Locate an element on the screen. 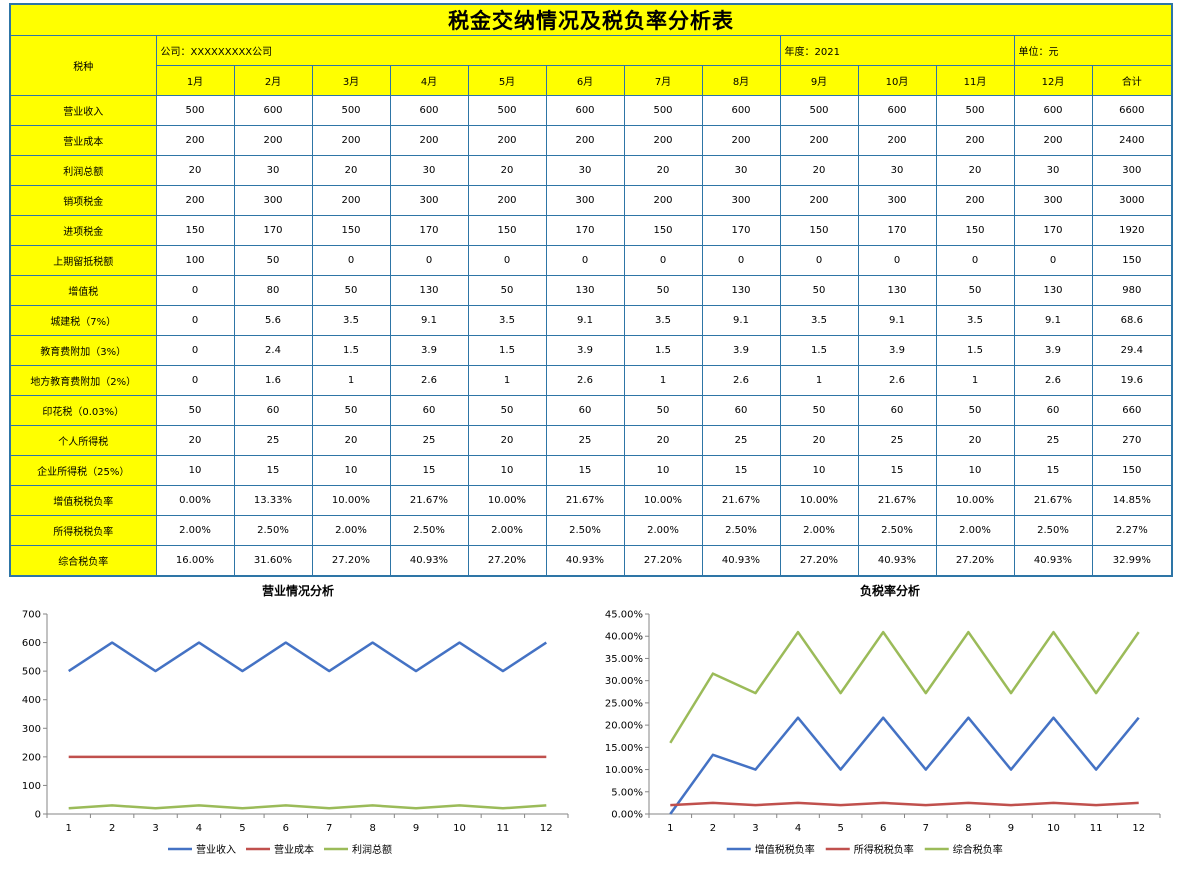 The image size is (1189, 879). row-label: 上期留抵税额 is located at coordinates (83, 260).